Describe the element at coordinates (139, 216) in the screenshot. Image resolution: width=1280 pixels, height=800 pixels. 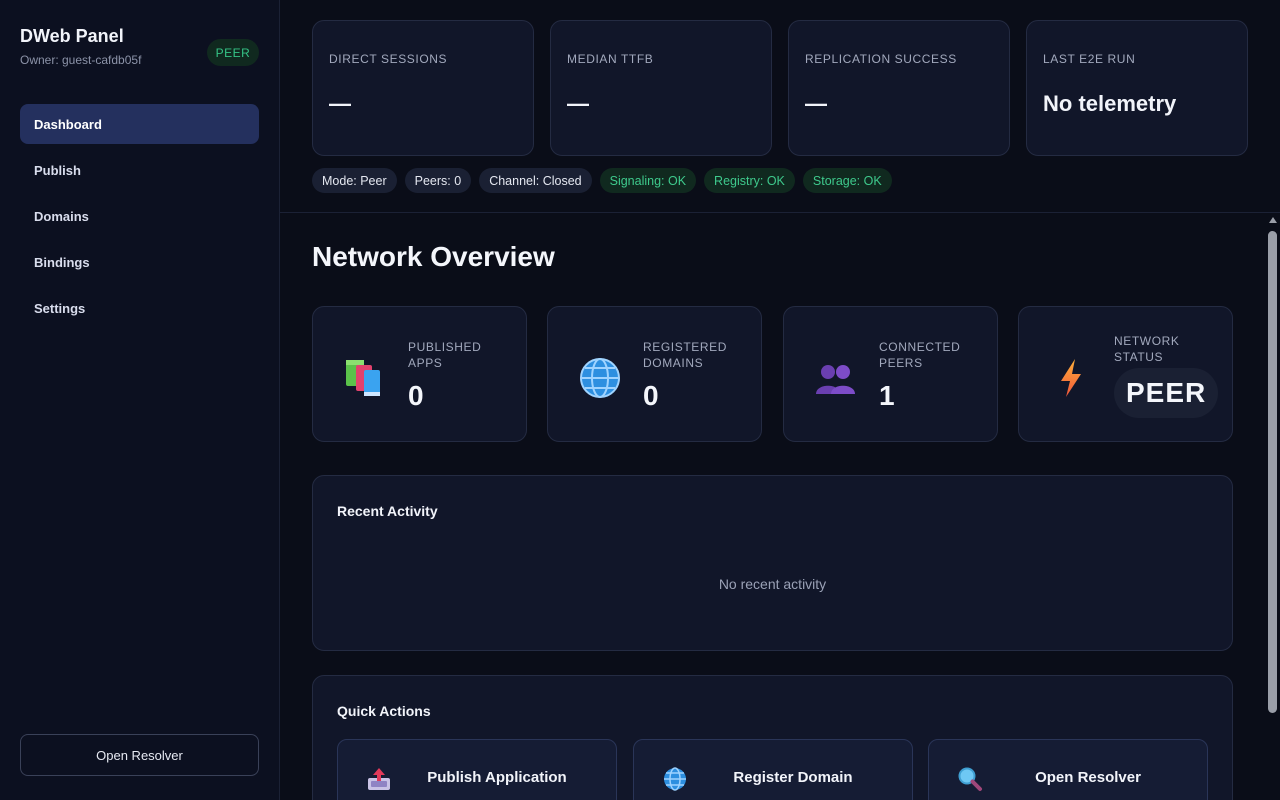
I see `sidebar-item-domains: Domains` at that location.